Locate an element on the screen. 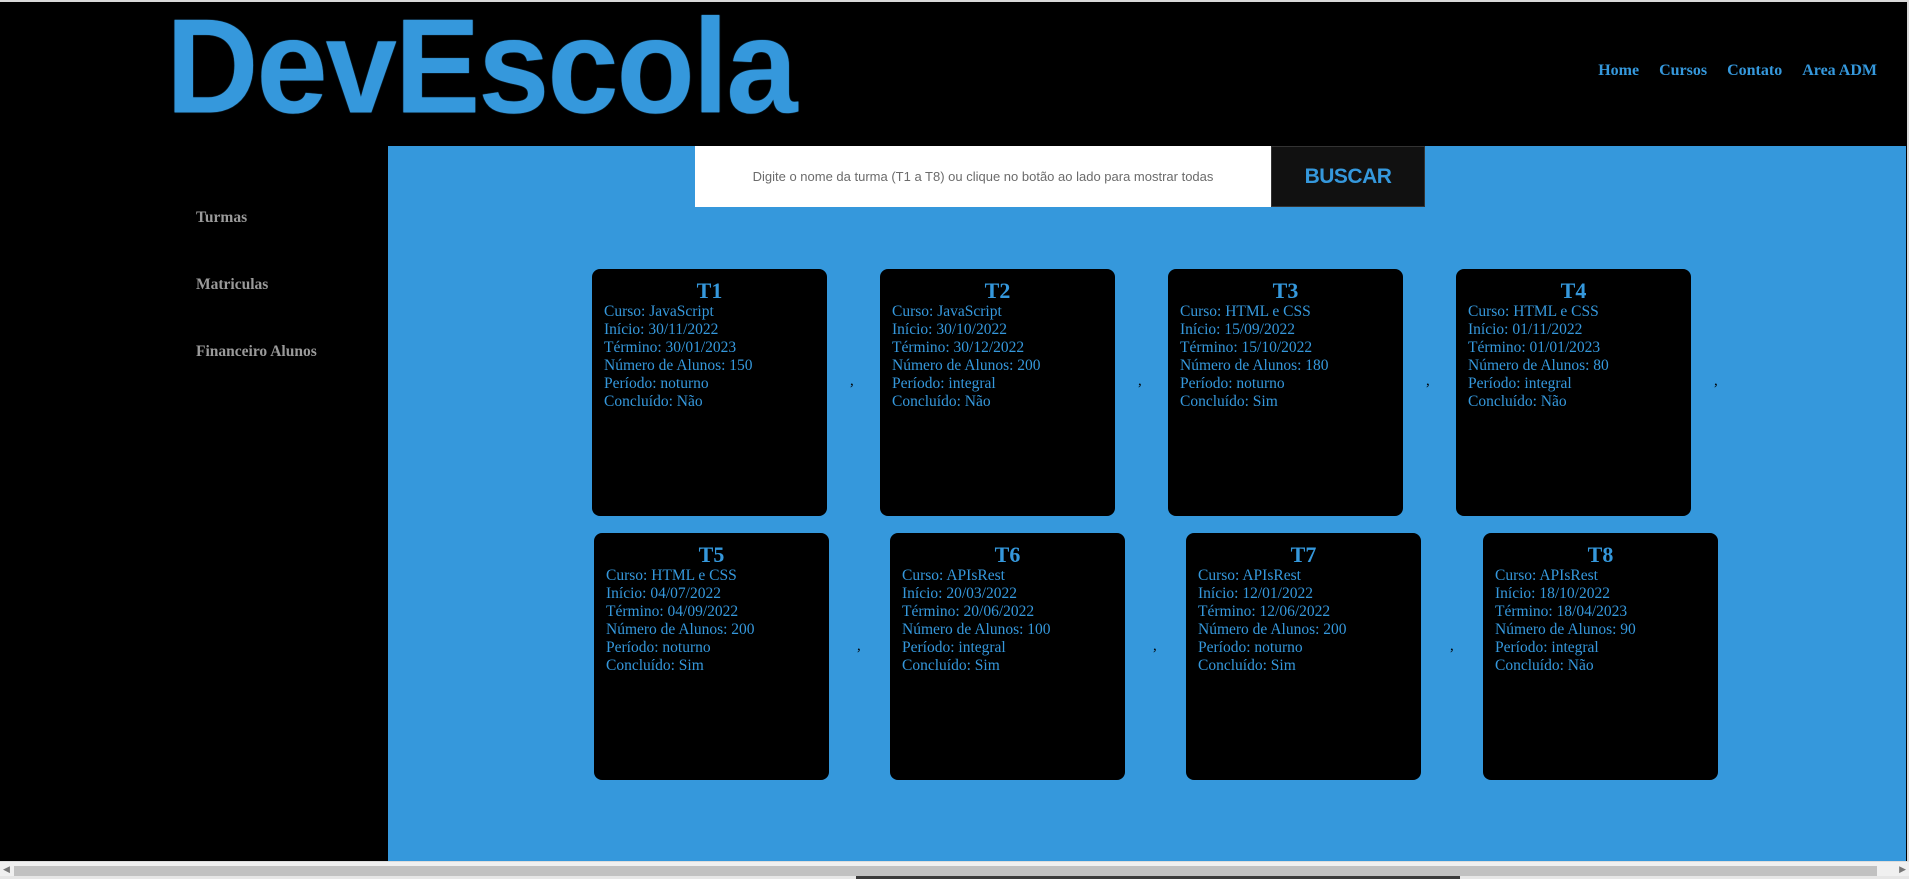 This screenshot has height=879, width=1909. nav-cursos-link: Cursos is located at coordinates (1683, 71).